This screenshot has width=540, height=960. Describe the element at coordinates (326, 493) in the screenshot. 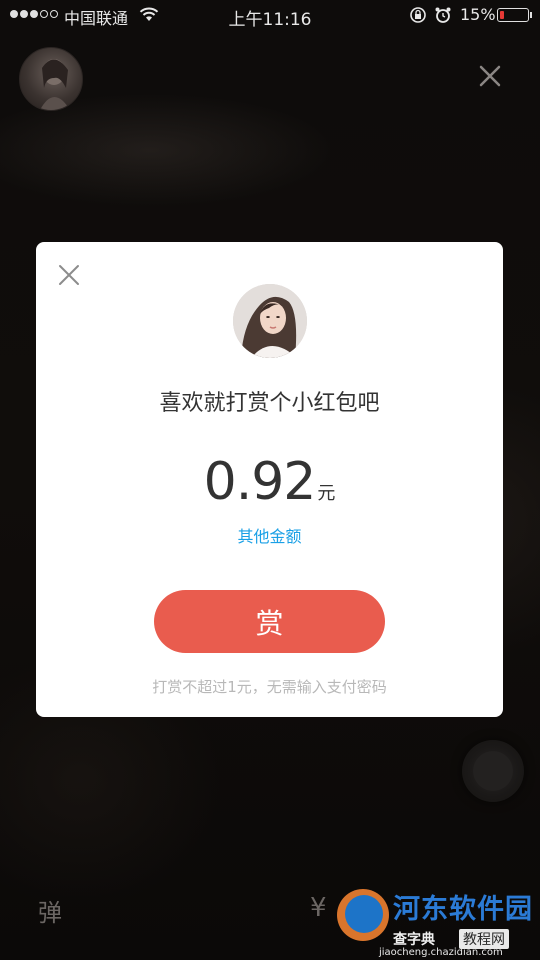

I see `amount-unit: 元` at that location.